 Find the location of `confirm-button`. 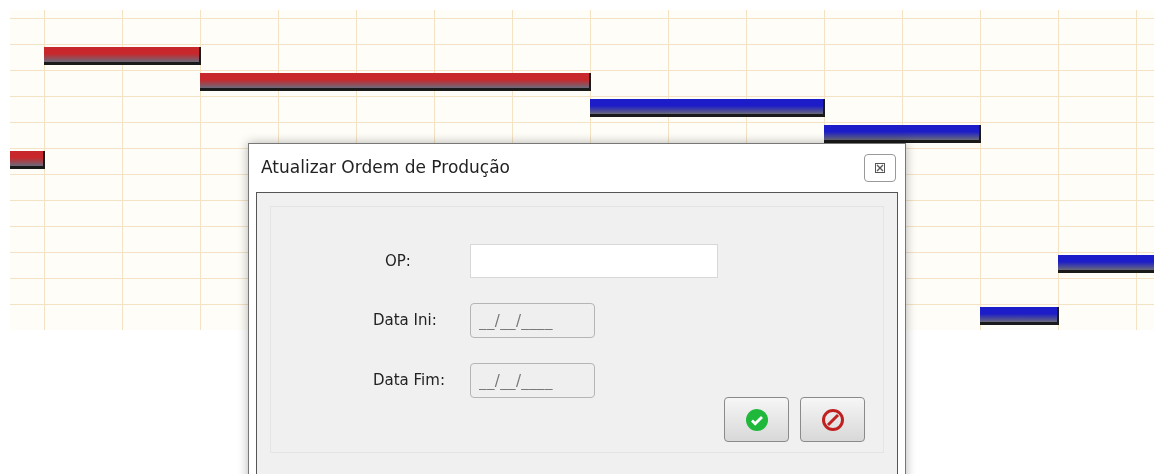

confirm-button is located at coordinates (756, 419).